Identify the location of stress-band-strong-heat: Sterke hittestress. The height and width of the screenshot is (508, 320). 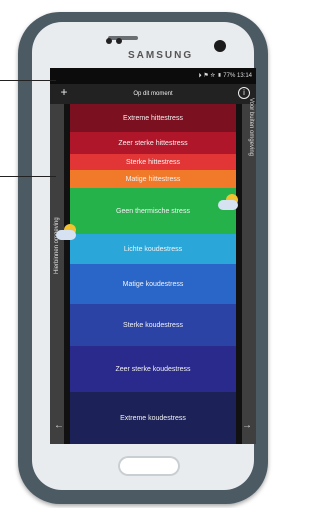
(153, 162).